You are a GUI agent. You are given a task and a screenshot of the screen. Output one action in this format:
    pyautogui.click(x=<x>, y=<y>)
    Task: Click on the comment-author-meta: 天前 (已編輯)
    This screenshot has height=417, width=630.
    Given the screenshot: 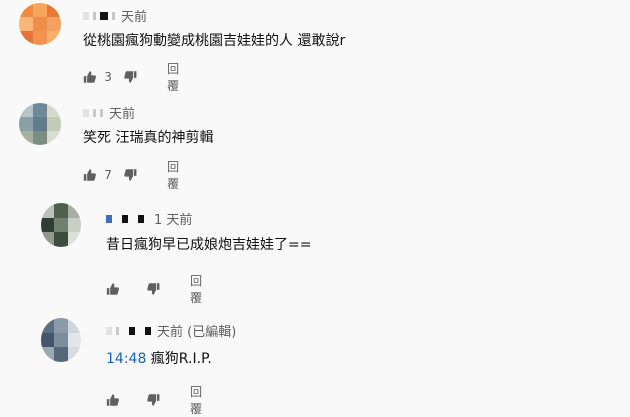 What is the action you would take?
    pyautogui.click(x=171, y=330)
    